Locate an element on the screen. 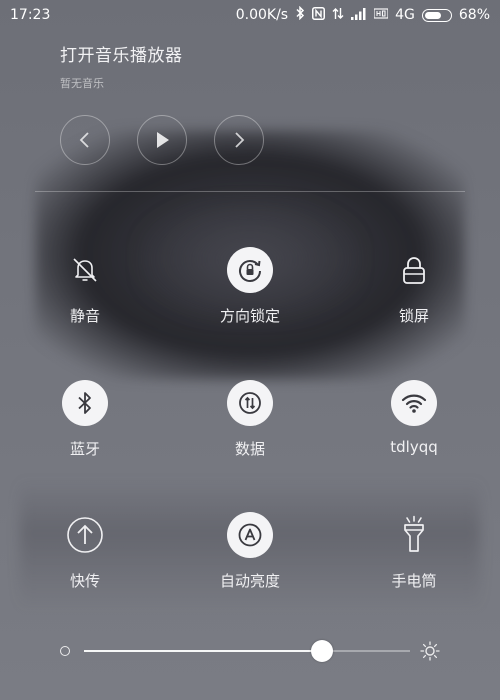  toggle-auto-brightness-icon-wrap is located at coordinates (250, 535).